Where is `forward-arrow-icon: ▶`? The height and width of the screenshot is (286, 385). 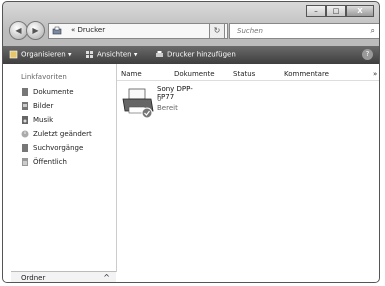
forward-arrow-icon: ▶ is located at coordinates (35, 30).